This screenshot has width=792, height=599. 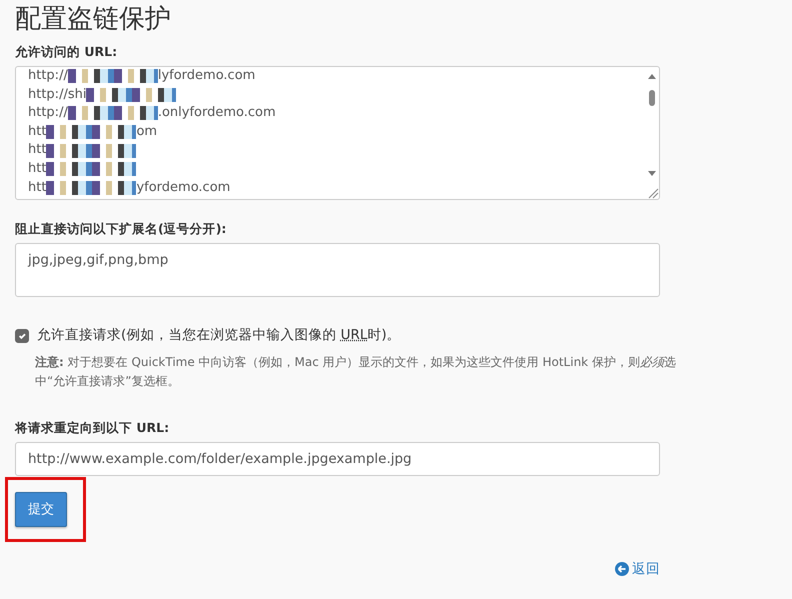 I want to click on url-text: http://shi, so click(x=57, y=95).